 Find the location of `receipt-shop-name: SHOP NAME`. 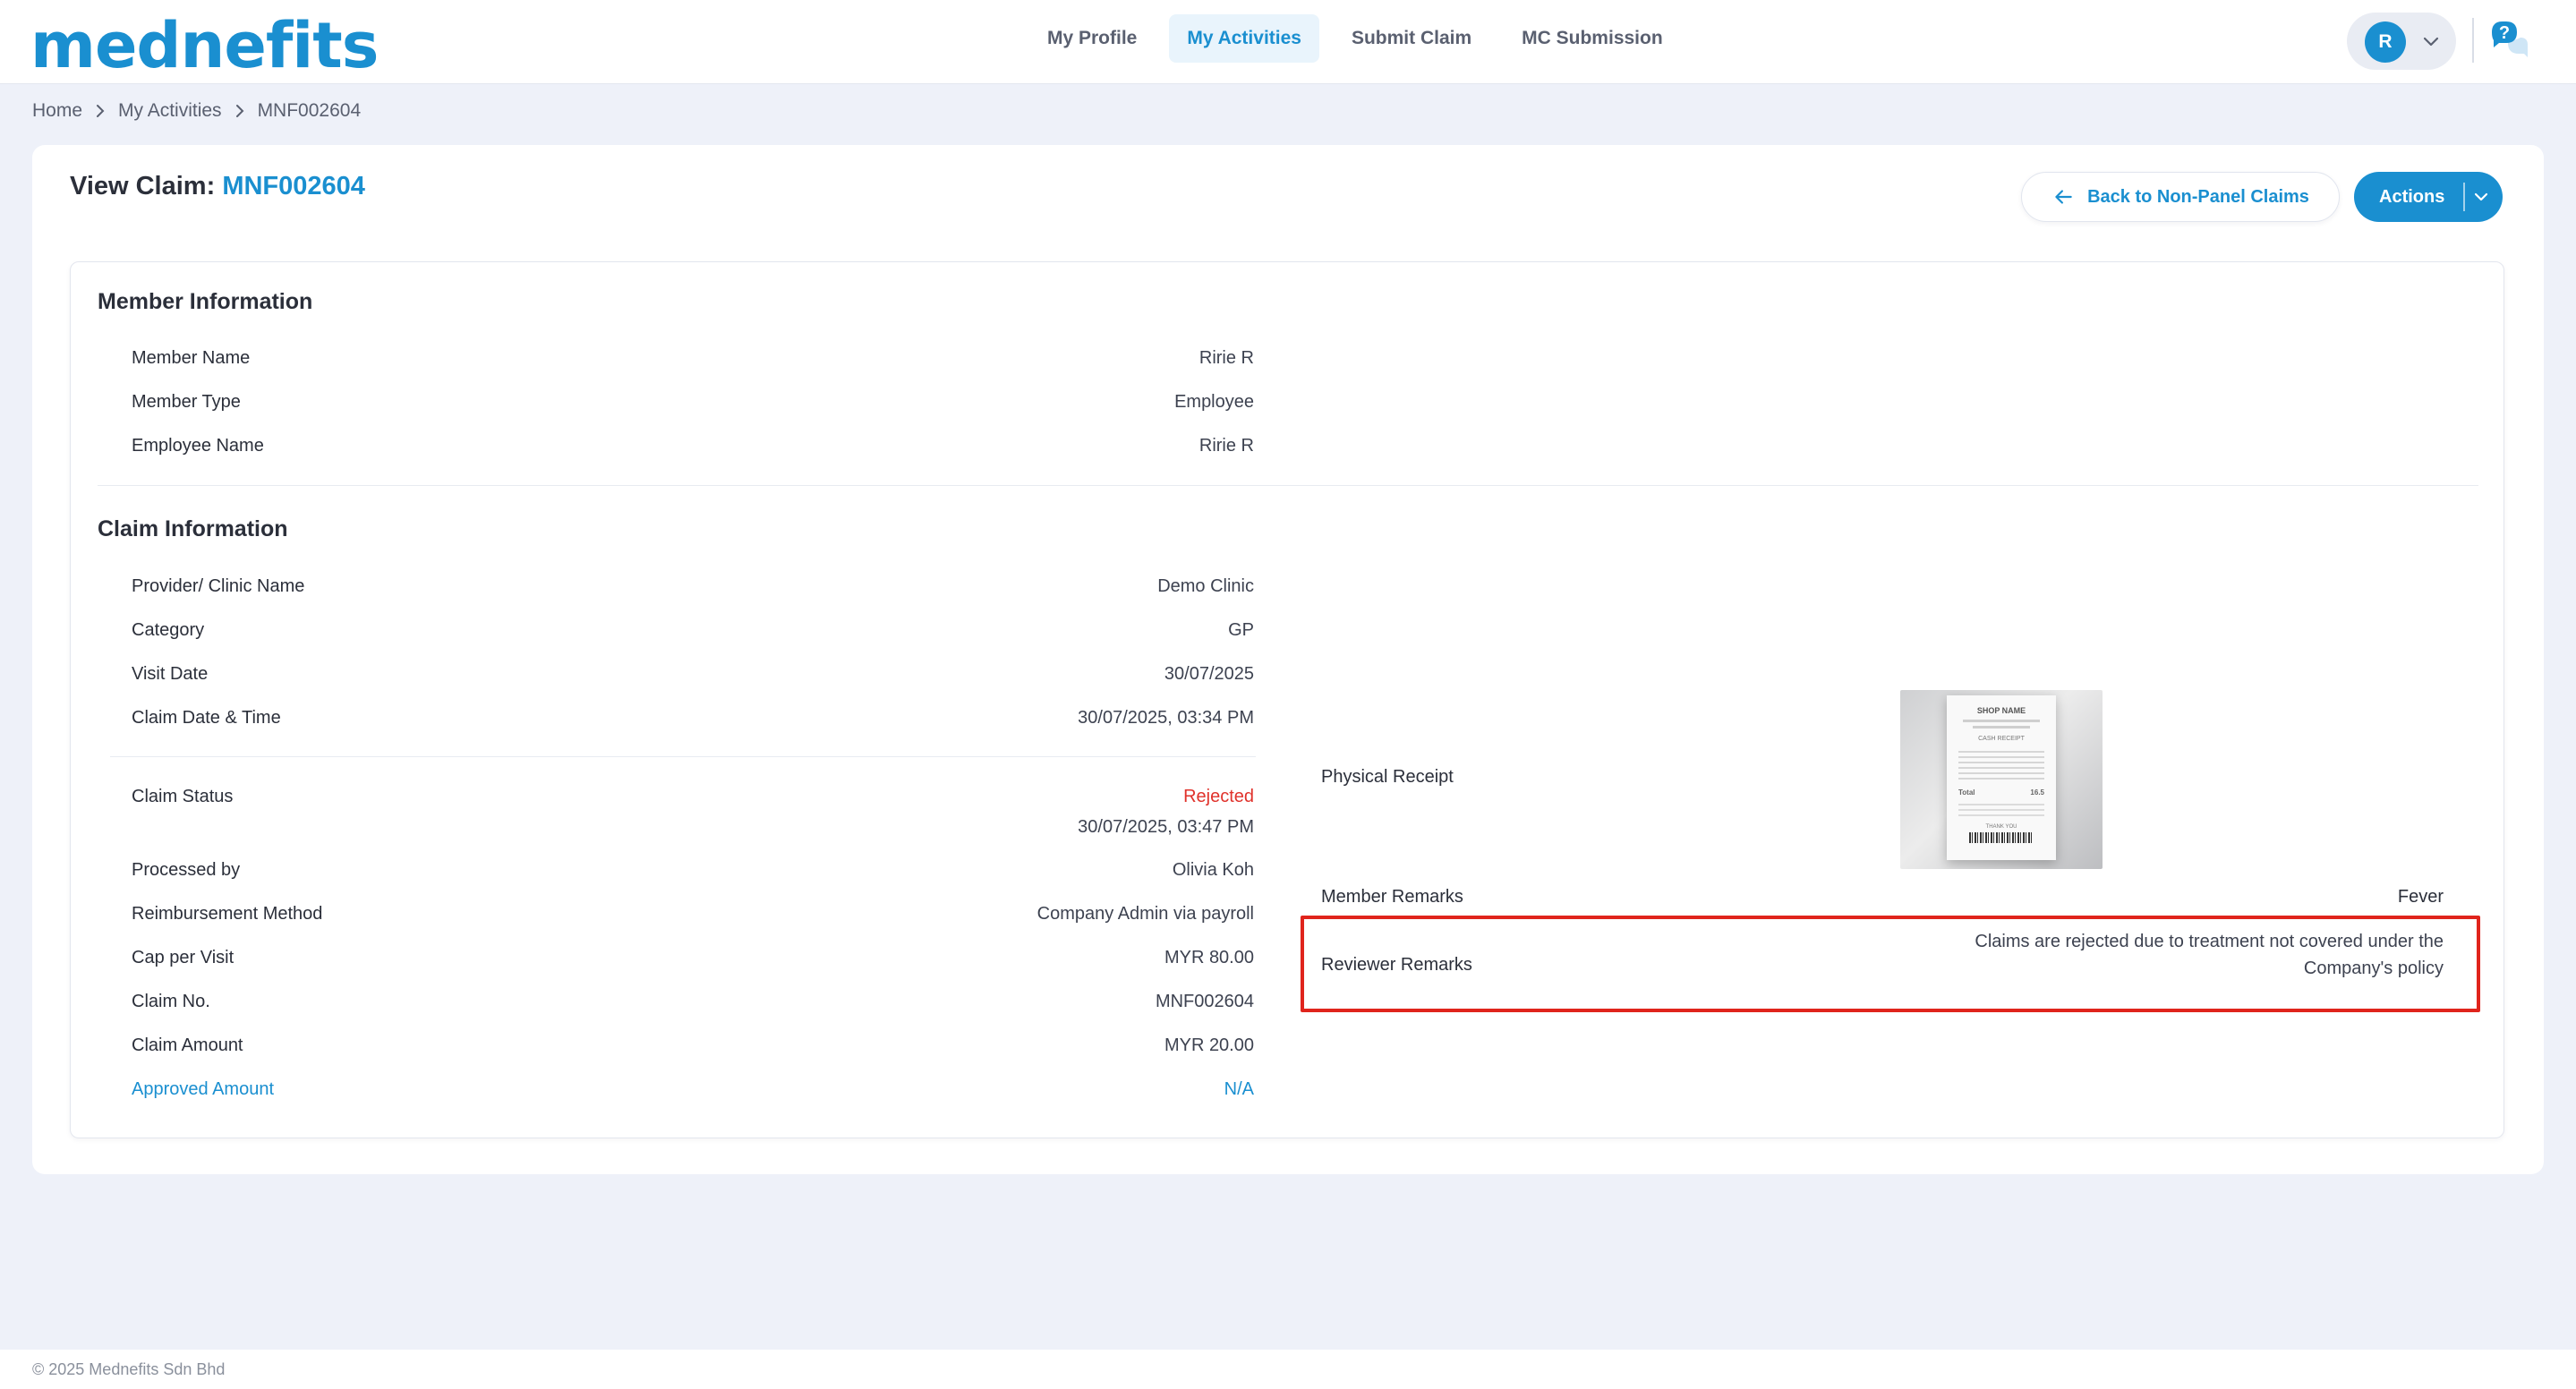

receipt-shop-name: SHOP NAME is located at coordinates (2001, 711).